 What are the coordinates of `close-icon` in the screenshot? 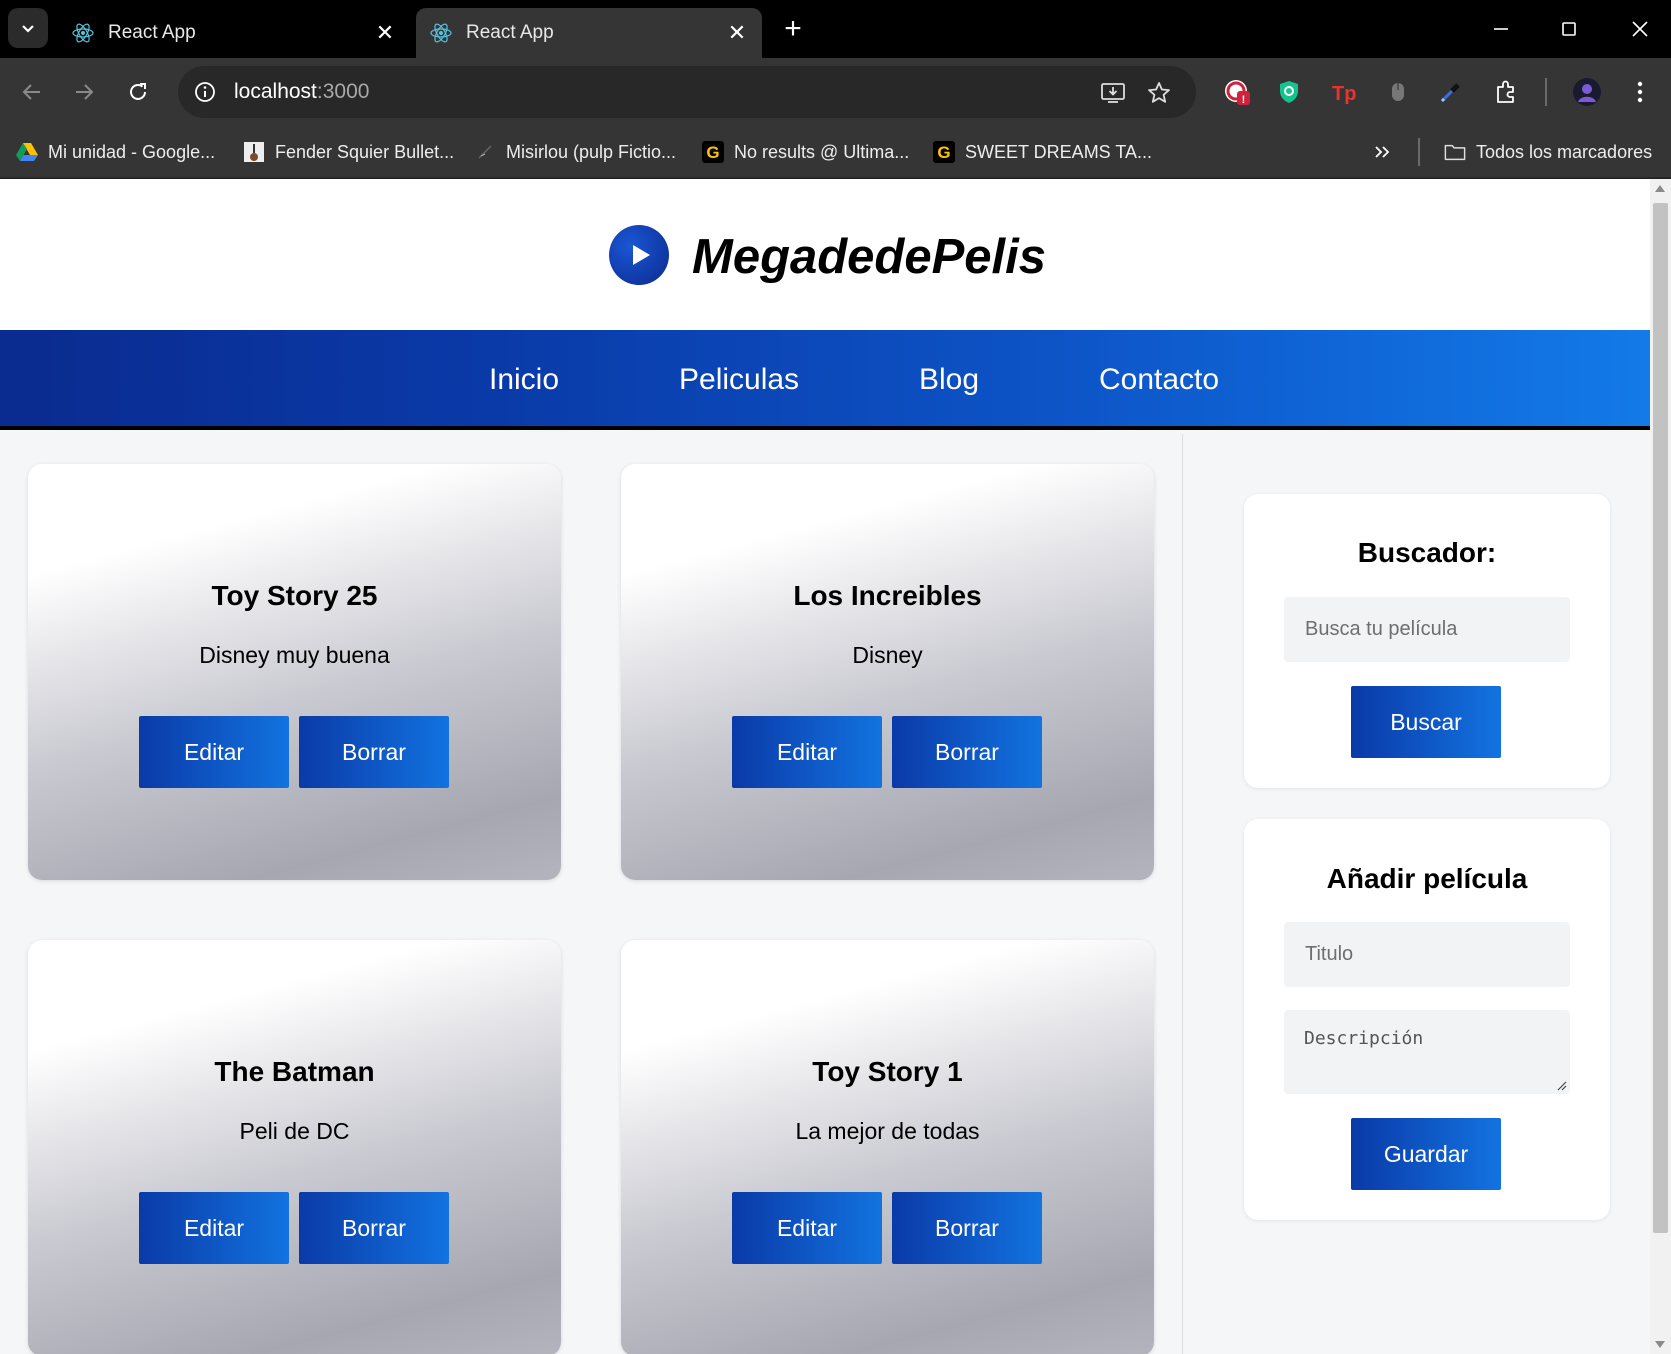 It's located at (1640, 29).